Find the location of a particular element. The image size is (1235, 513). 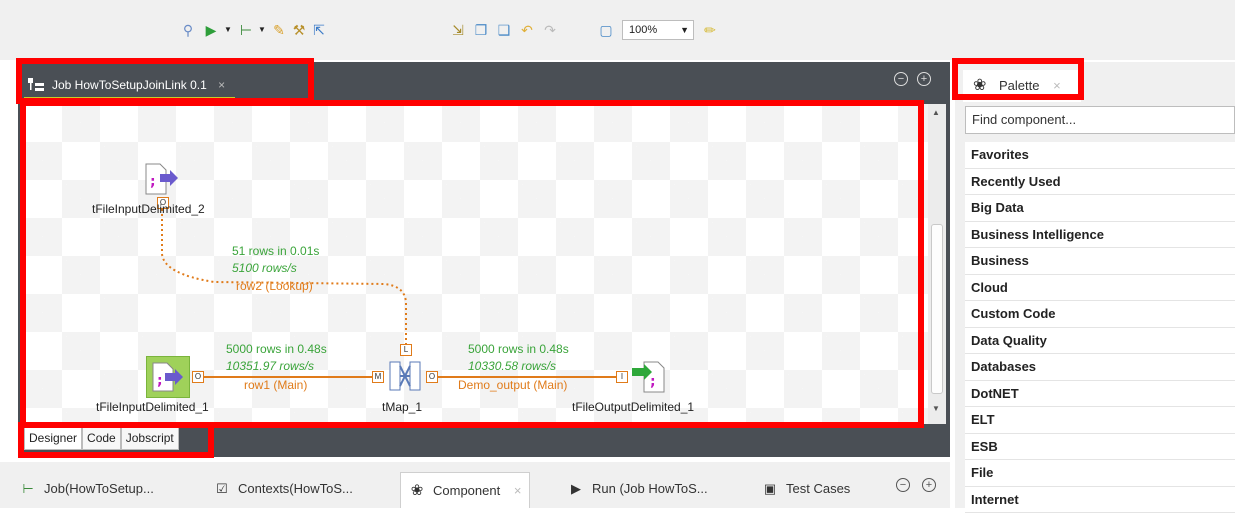

palette-category: Business Intelligence is located at coordinates (1100, 235).